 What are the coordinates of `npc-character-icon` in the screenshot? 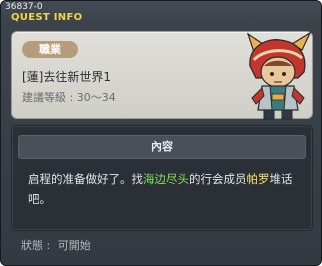 It's located at (279, 76).